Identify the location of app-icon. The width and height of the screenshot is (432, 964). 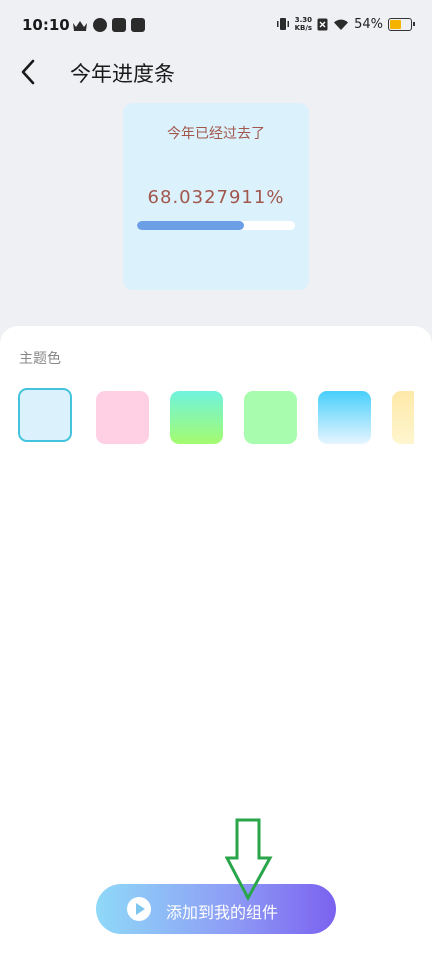
(100, 25).